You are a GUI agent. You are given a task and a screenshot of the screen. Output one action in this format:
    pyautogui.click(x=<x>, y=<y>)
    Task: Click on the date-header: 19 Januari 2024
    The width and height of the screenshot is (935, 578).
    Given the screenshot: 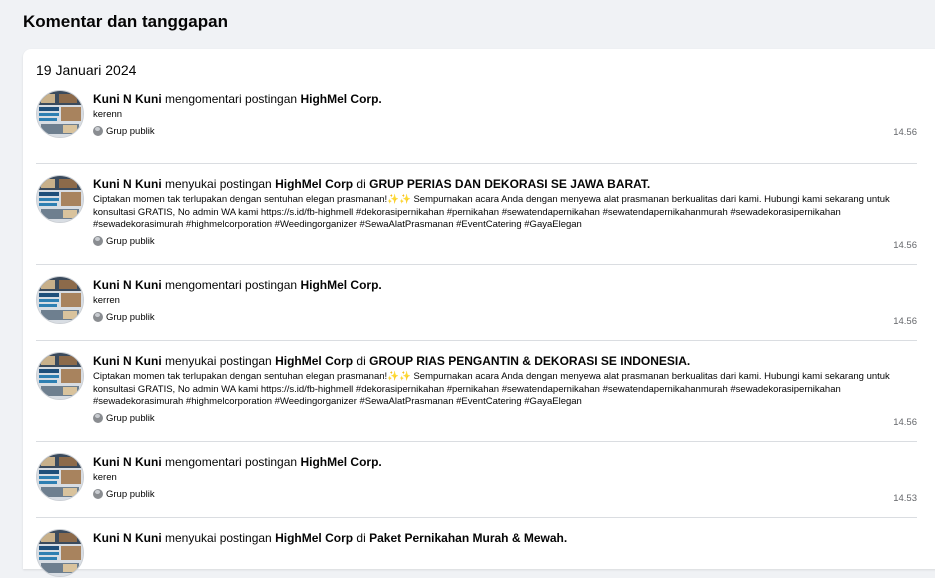 What is the action you would take?
    pyautogui.click(x=86, y=70)
    